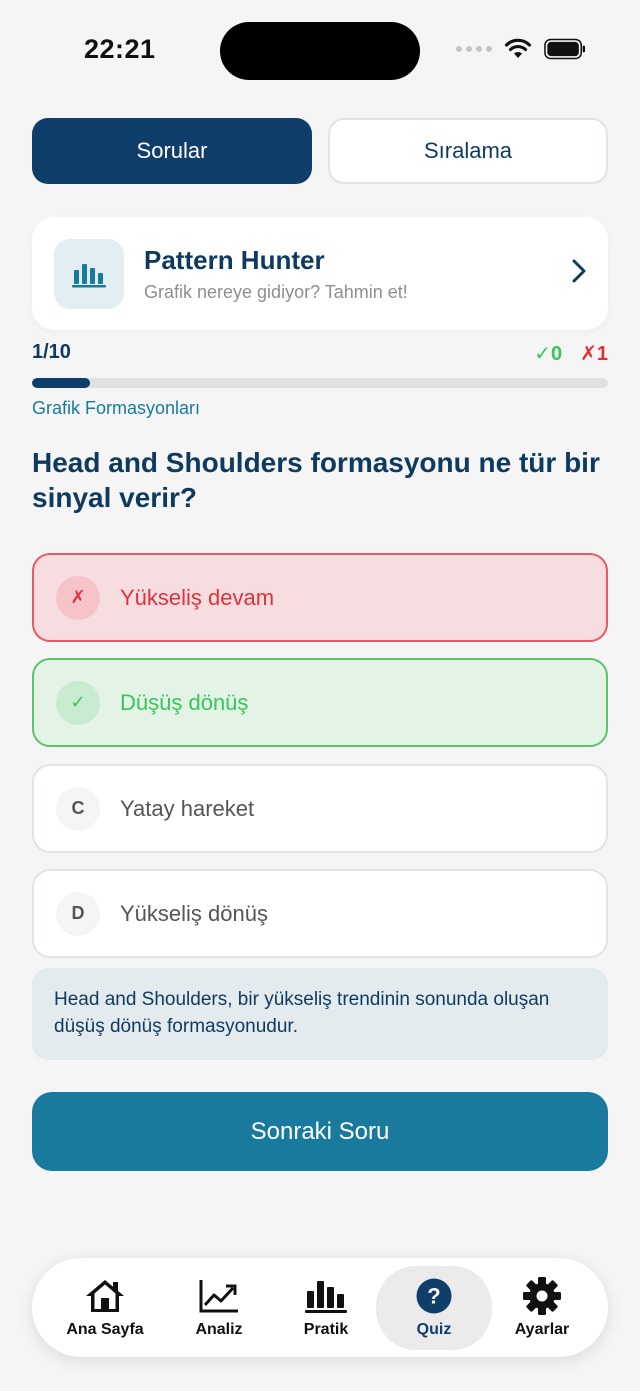 The width and height of the screenshot is (640, 1391). I want to click on tab-label: Ayarlar, so click(542, 1329).